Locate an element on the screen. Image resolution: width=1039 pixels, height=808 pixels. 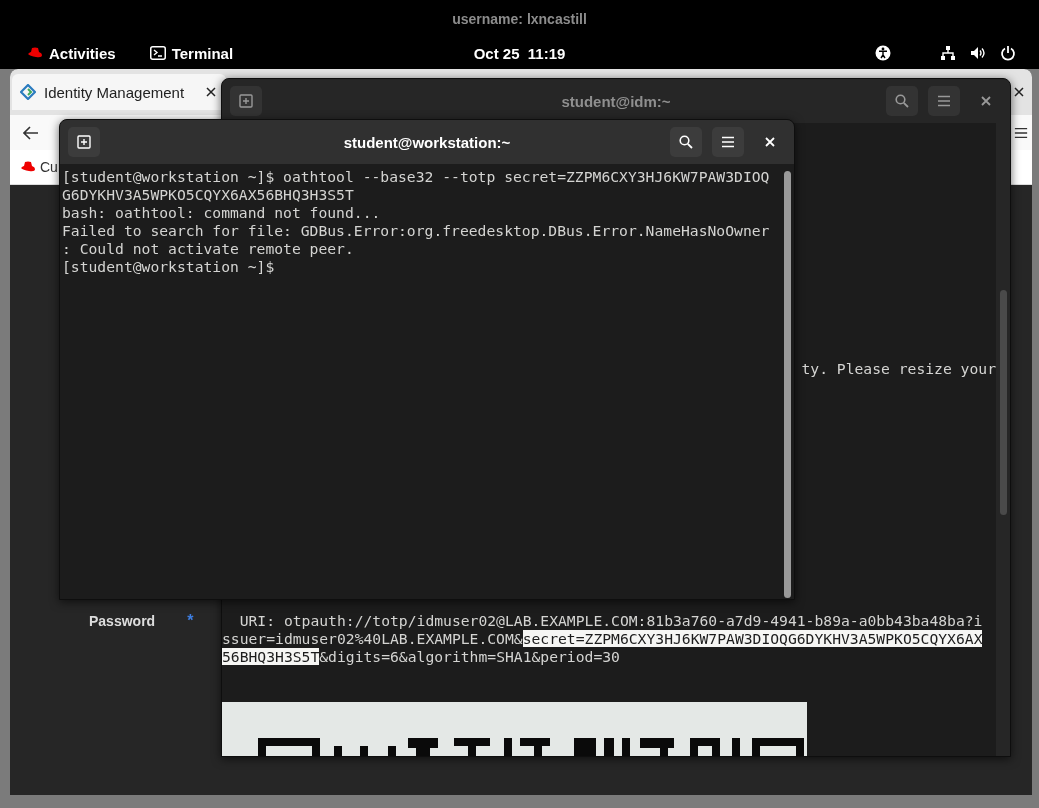
username-label: username: lxncastill is located at coordinates (519, 18).